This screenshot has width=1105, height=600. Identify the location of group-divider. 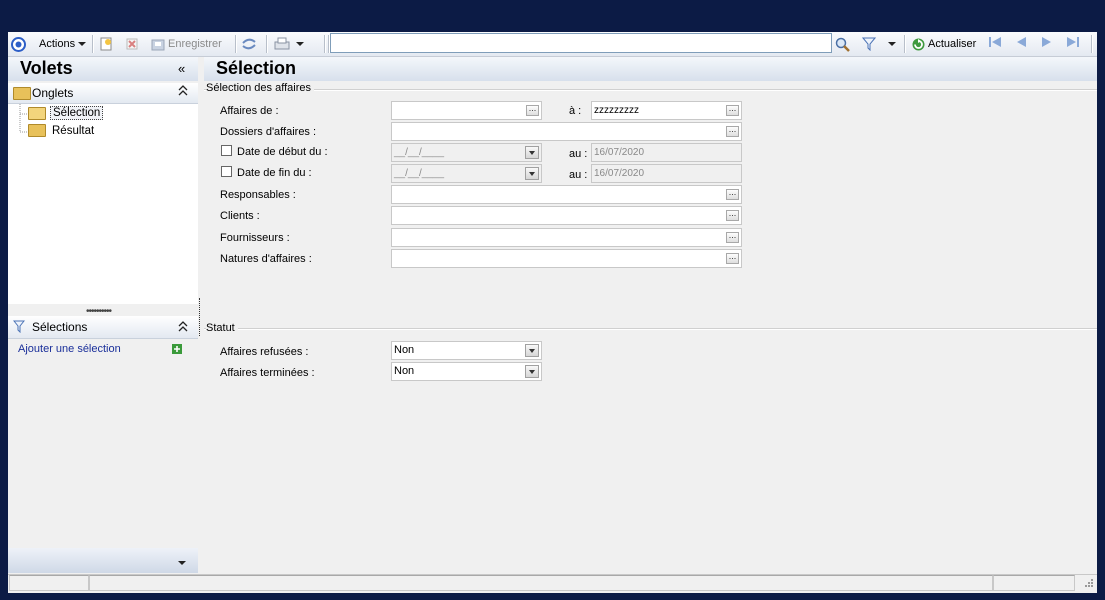
(650, 90).